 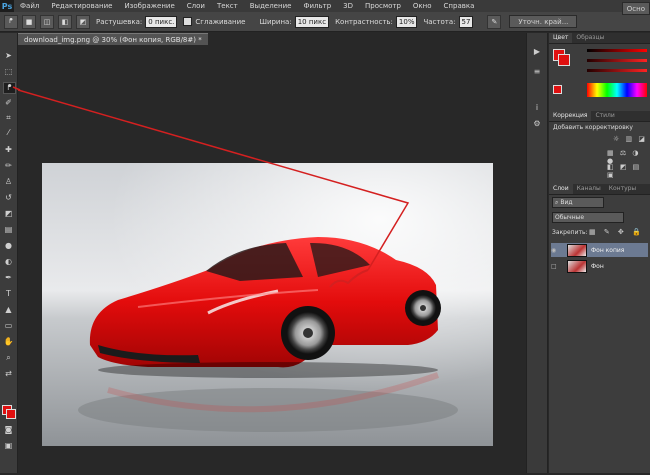 I want to click on menu-window: Окно, so click(x=422, y=6).